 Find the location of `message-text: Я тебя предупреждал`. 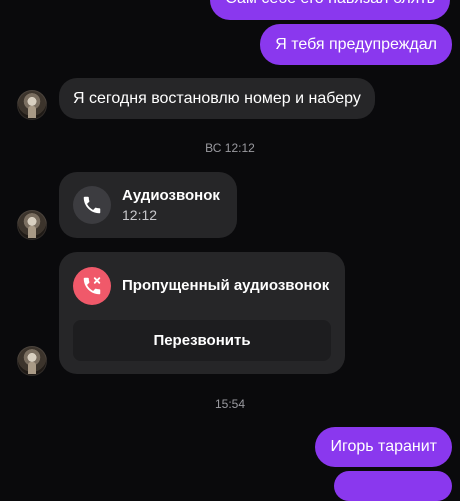

message-text: Я тебя предупреждал is located at coordinates (356, 44).